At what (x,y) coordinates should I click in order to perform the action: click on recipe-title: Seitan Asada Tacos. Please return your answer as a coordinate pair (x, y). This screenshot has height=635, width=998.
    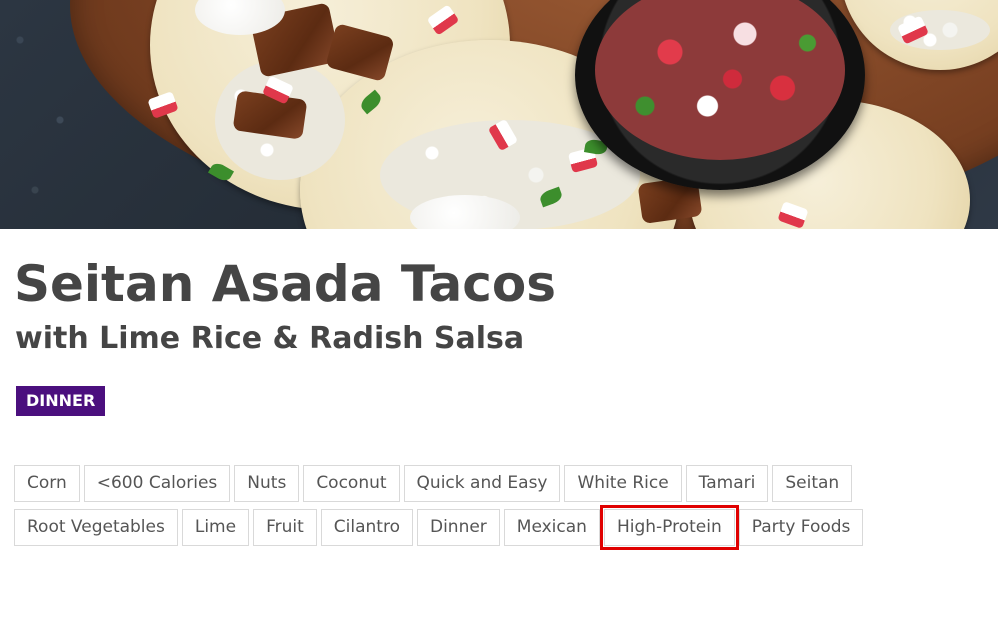
    Looking at the image, I should click on (285, 284).